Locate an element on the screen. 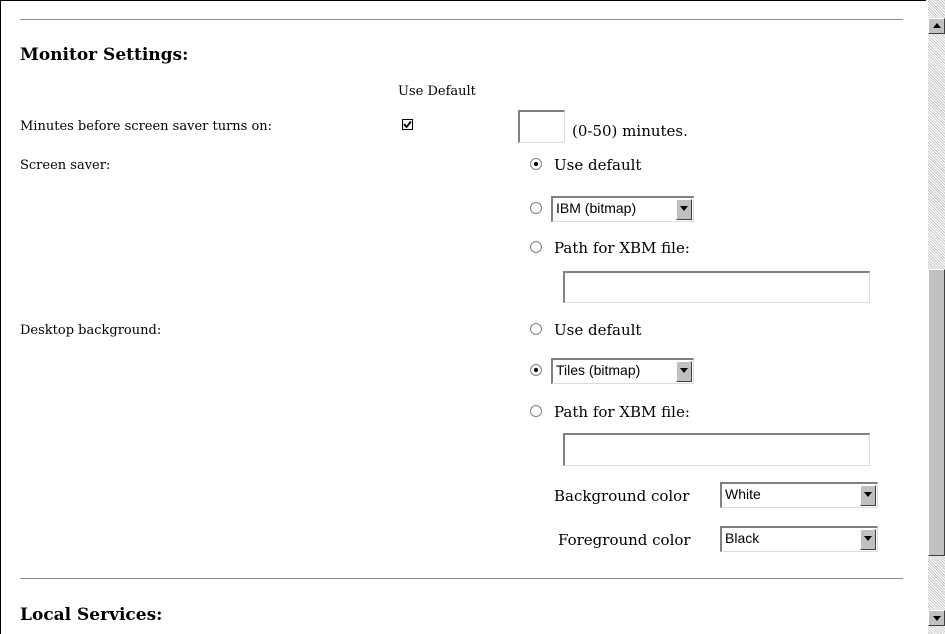  desktop-background-path-label: Path for XBM file: is located at coordinates (622, 412).